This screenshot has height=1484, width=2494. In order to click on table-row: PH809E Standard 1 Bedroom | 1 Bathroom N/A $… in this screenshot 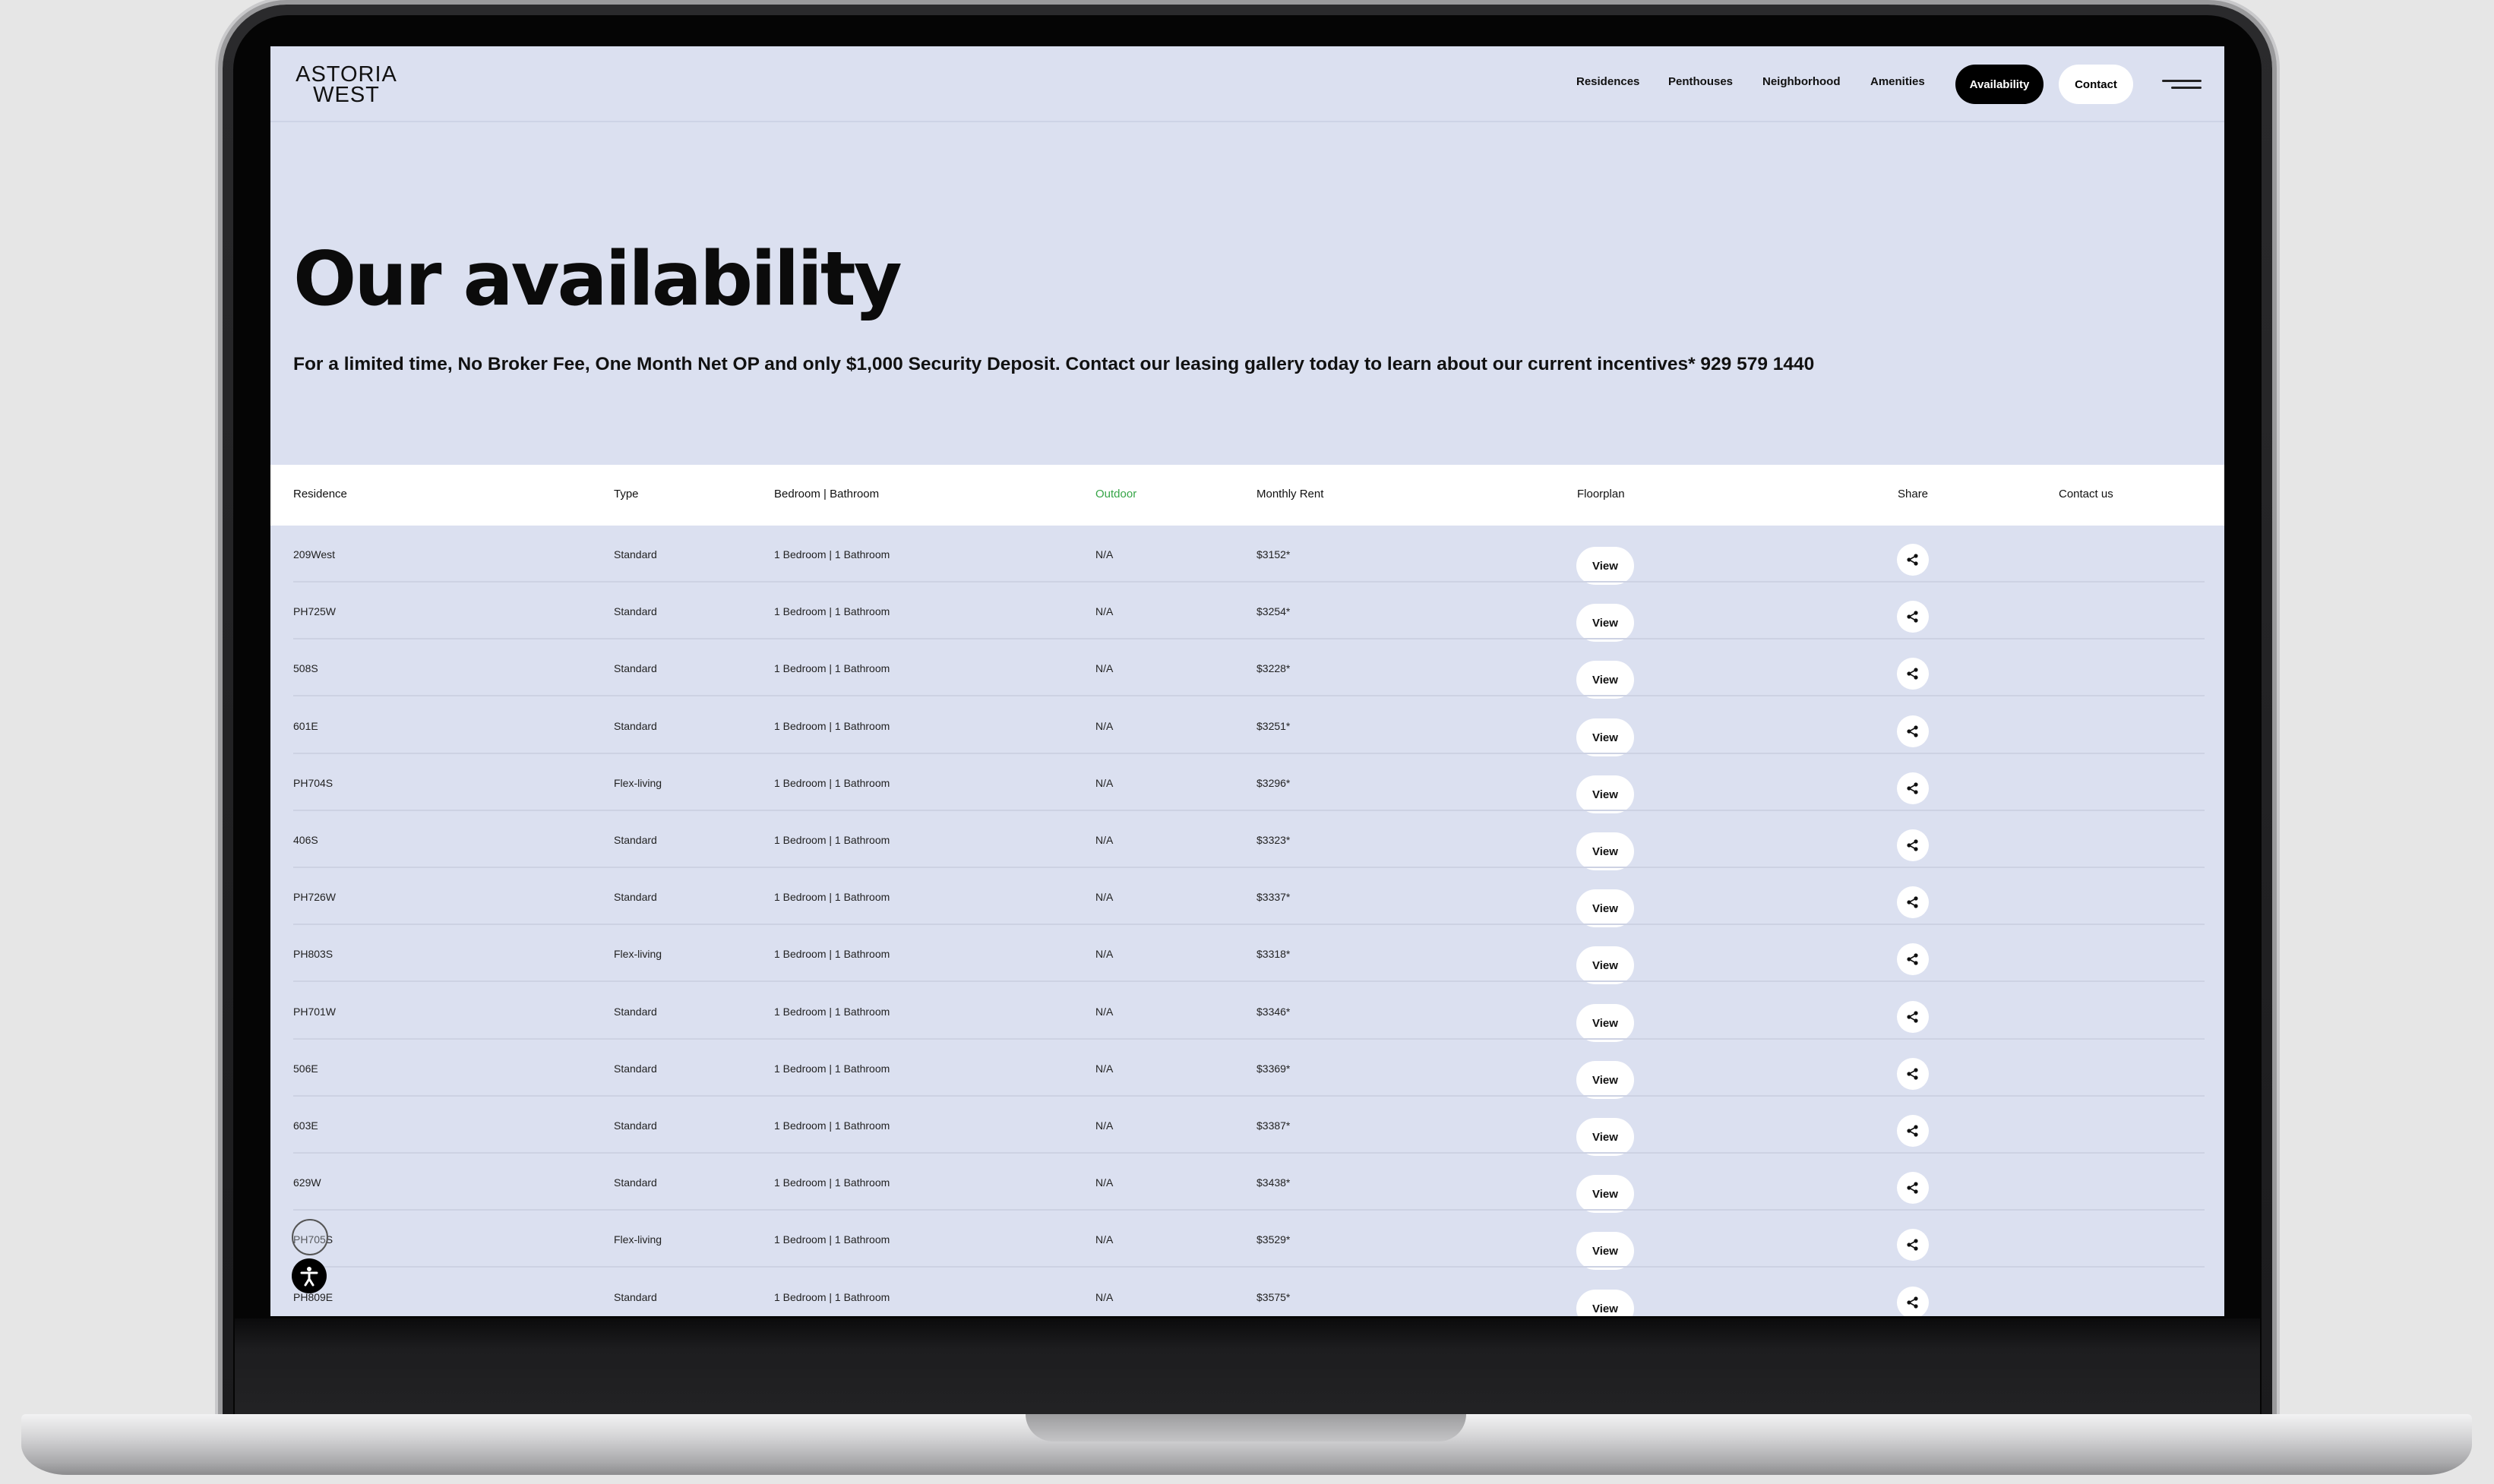, I will do `click(1247, 1292)`.